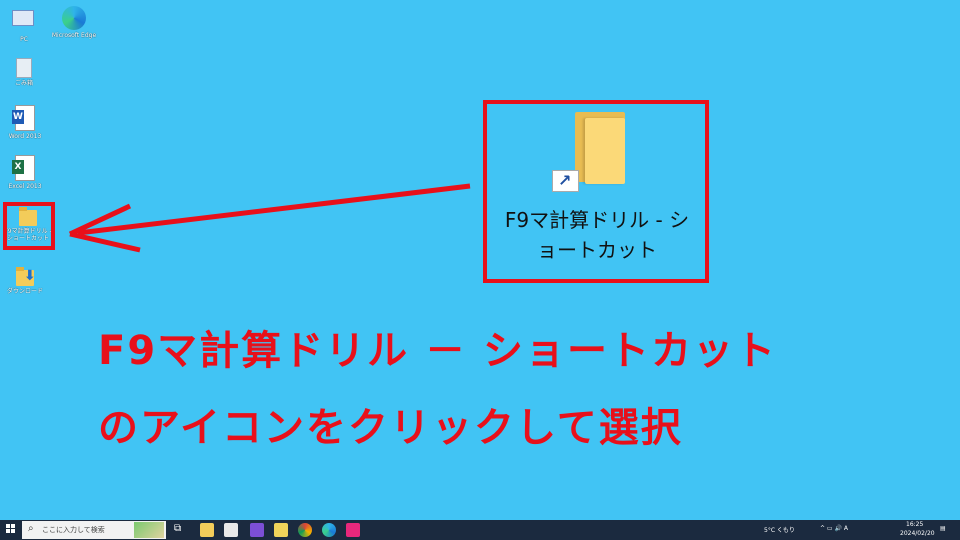 The image size is (960, 540). I want to click on desktop-icon-word: Word 2013, so click(25, 122).